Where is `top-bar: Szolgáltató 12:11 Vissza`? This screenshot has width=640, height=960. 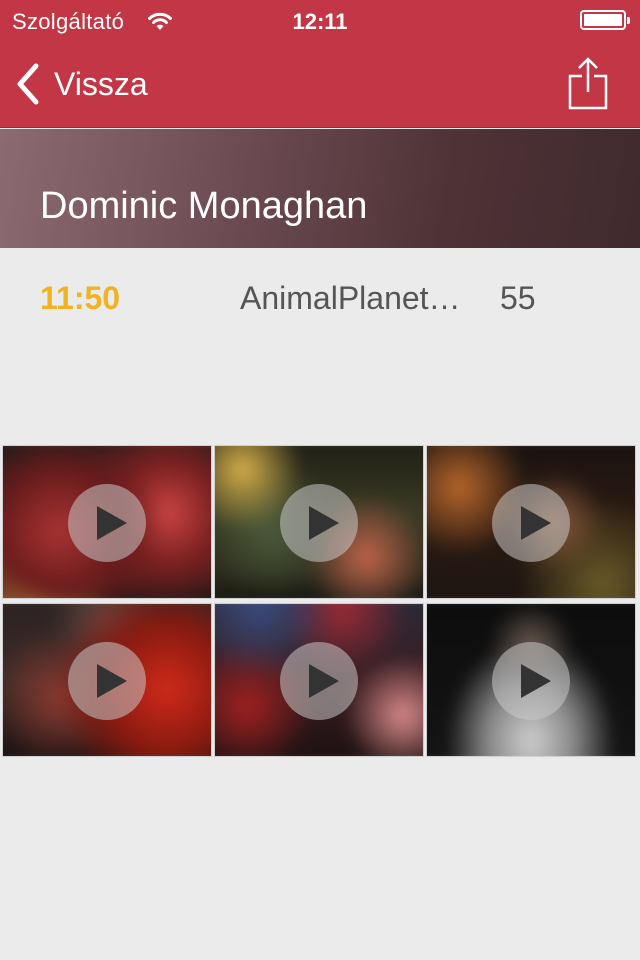
top-bar: Szolgáltató 12:11 Vissza is located at coordinates (320, 64).